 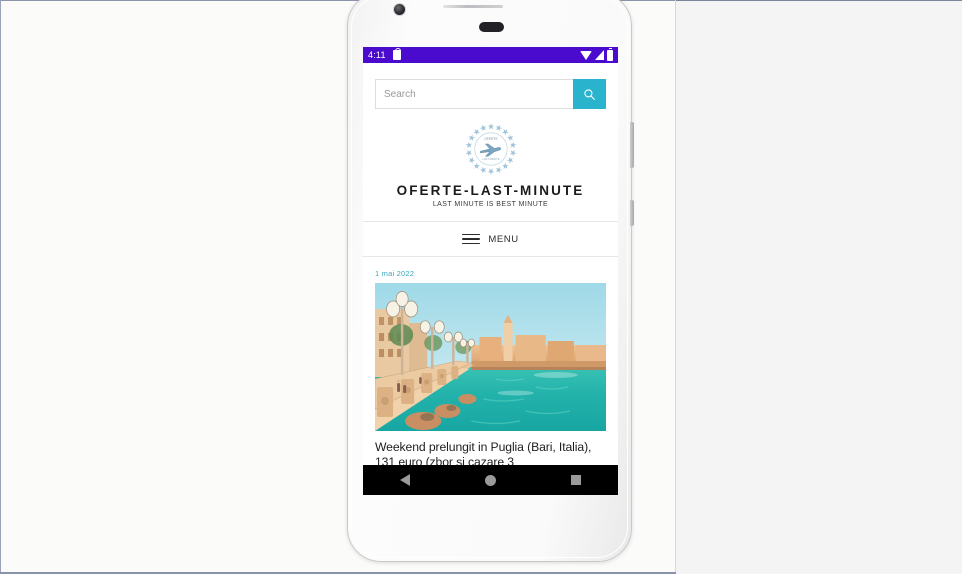 I want to click on status-icons-group, so click(x=596, y=54).